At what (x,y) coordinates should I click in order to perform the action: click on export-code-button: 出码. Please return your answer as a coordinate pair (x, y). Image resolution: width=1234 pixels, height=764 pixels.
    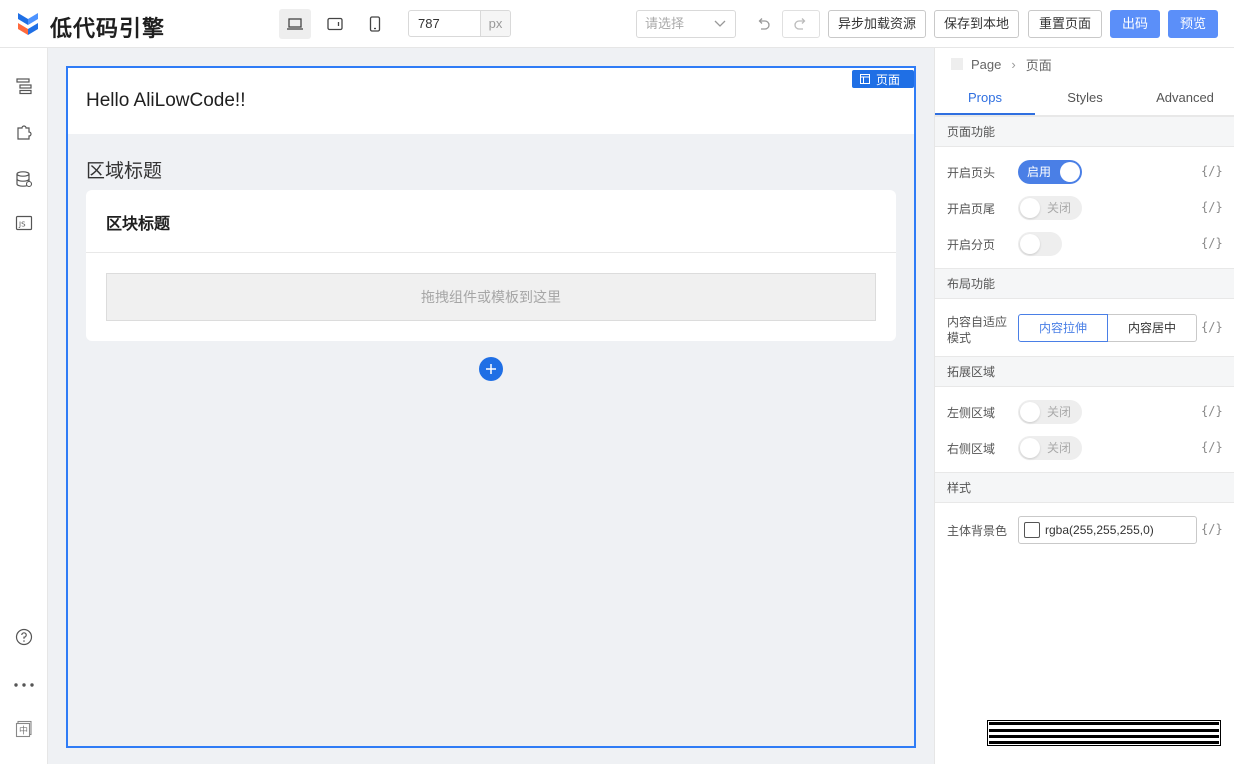
    Looking at the image, I should click on (1135, 24).